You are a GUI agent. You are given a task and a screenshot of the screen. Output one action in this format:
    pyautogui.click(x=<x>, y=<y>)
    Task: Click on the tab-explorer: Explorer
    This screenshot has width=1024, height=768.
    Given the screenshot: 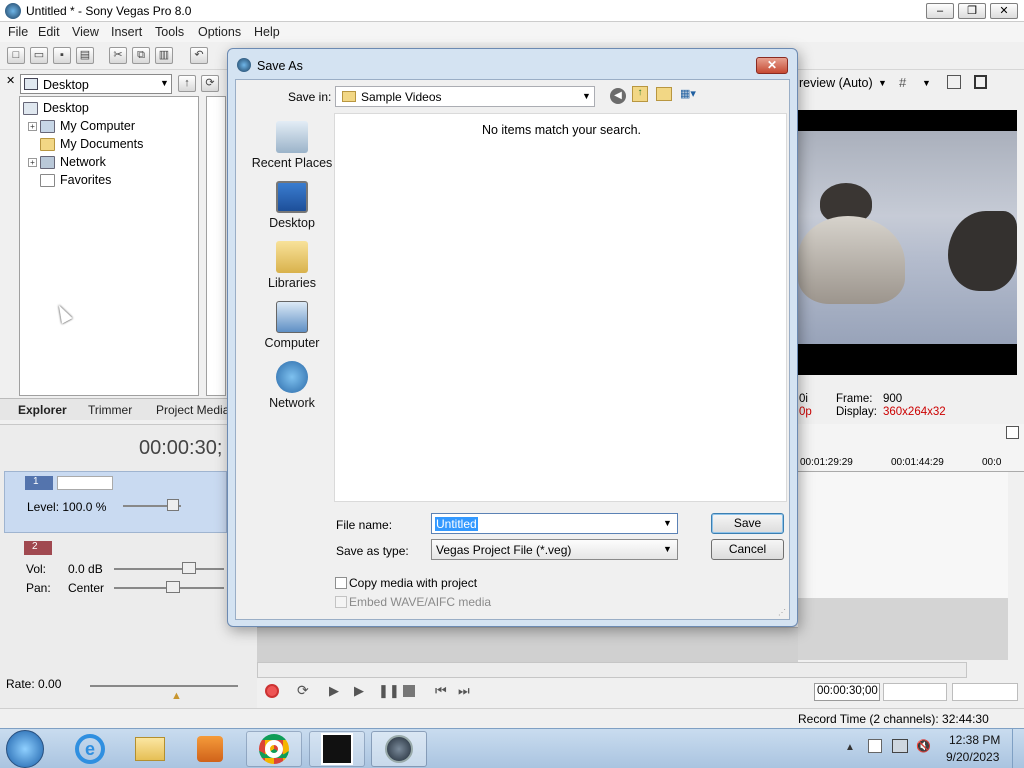 What is the action you would take?
    pyautogui.click(x=42, y=410)
    